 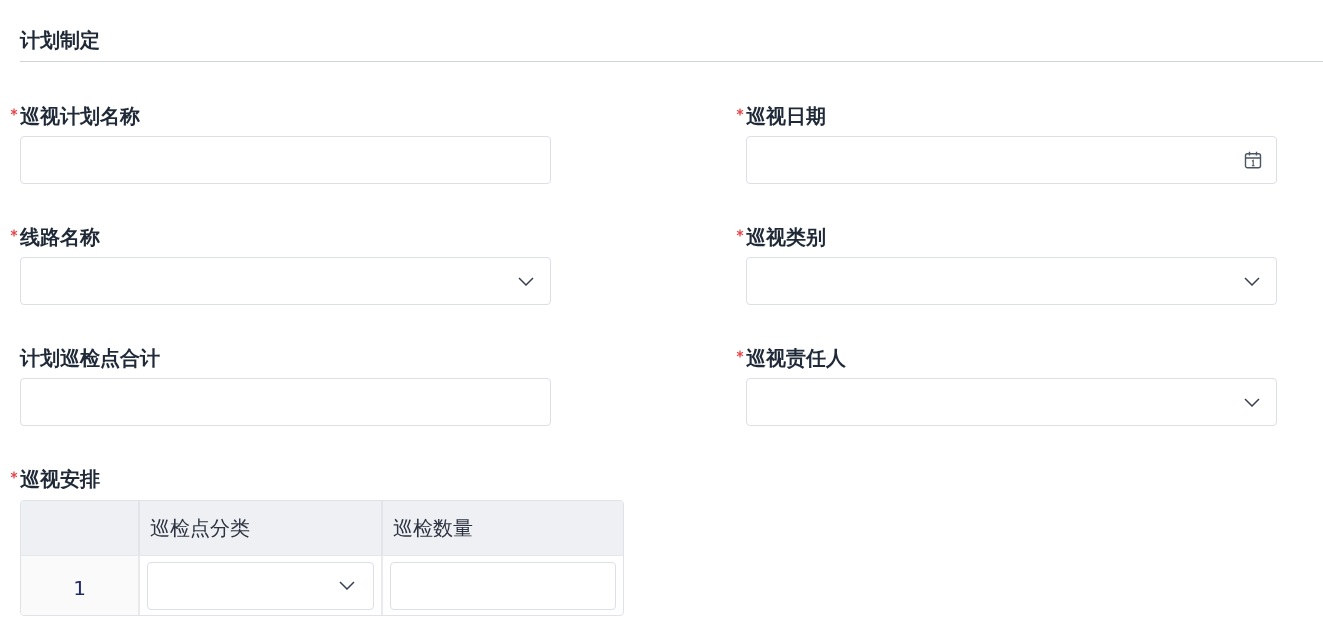 I want to click on date-field, so click(x=1011, y=160).